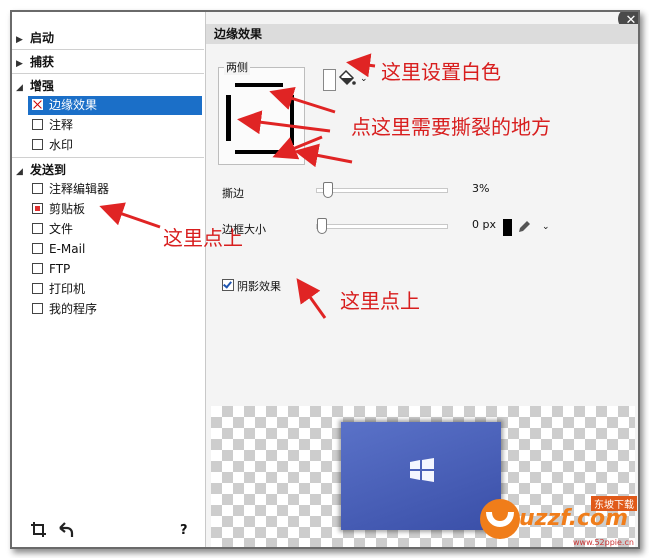 The image size is (649, 558). What do you see at coordinates (500, 519) in the screenshot?
I see `uzzf-logo-icon` at bounding box center [500, 519].